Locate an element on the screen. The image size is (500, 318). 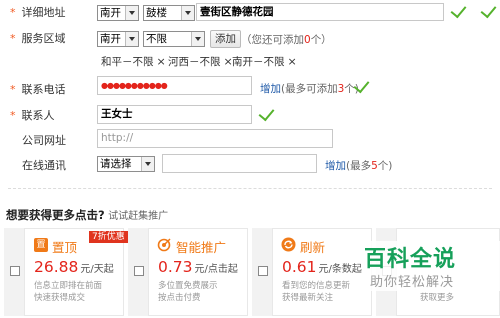
address-label: * 详细地址 is located at coordinates (38, 12).